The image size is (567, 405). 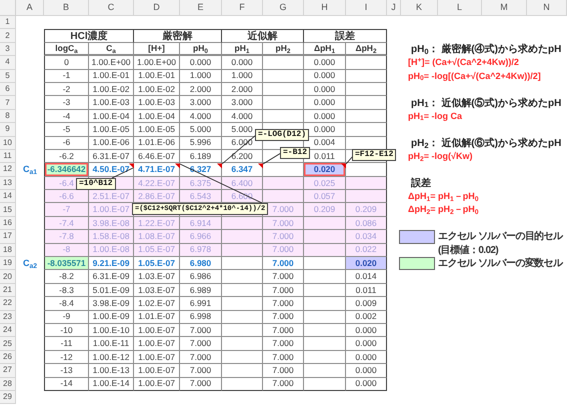 What do you see at coordinates (421, 183) in the screenshot?
I see `note-heading: 誤差` at bounding box center [421, 183].